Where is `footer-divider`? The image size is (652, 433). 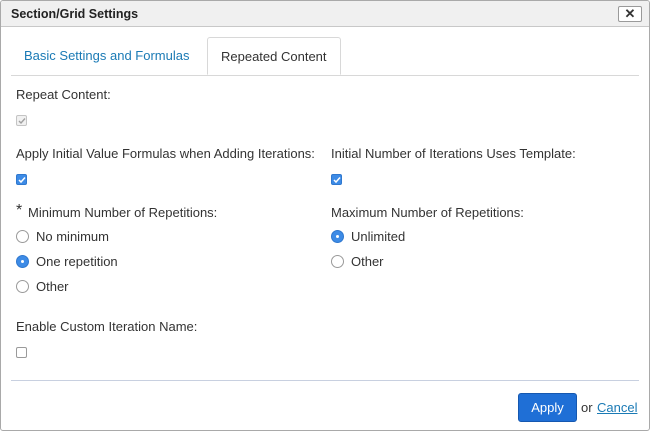 footer-divider is located at coordinates (325, 380).